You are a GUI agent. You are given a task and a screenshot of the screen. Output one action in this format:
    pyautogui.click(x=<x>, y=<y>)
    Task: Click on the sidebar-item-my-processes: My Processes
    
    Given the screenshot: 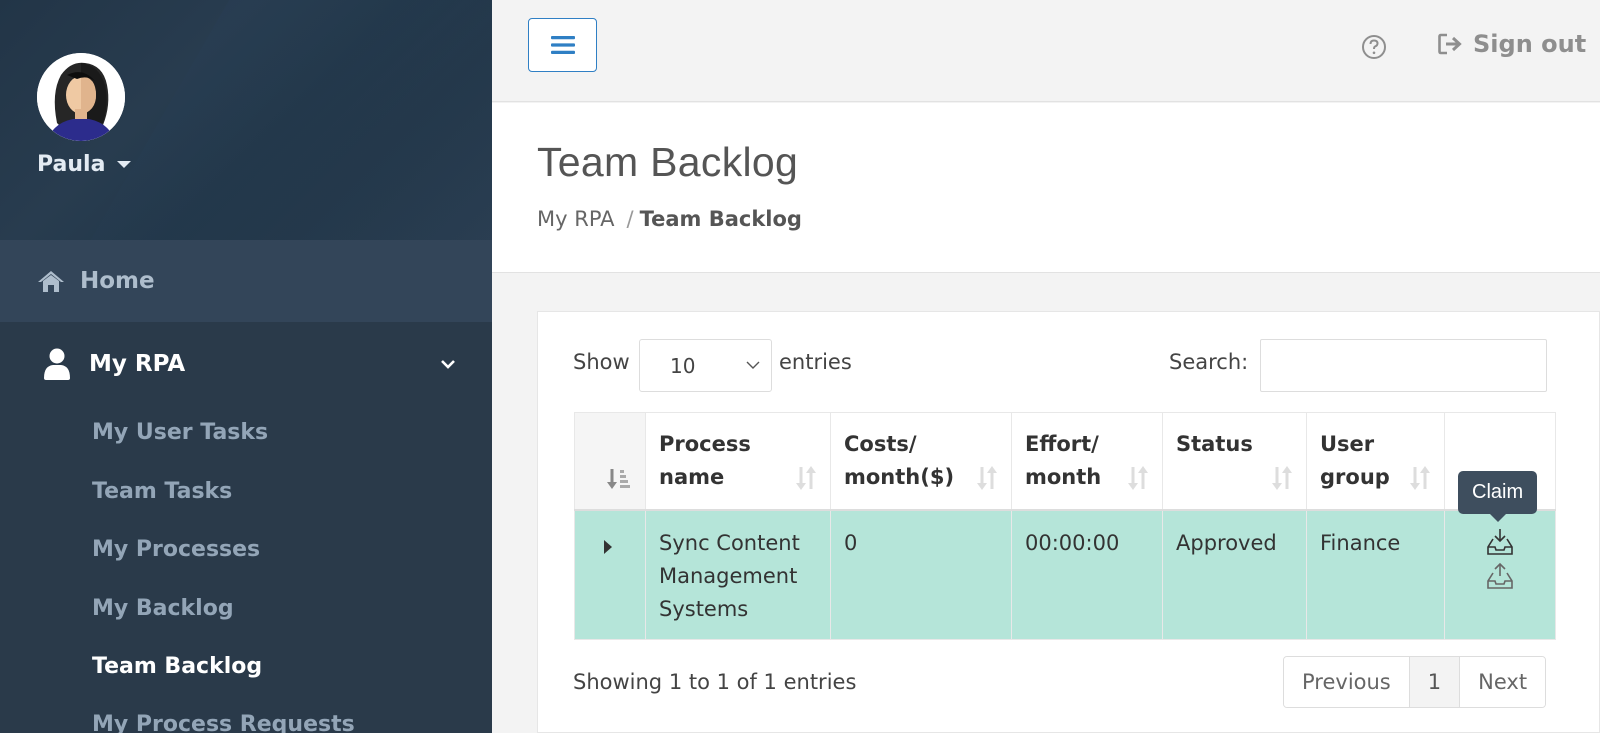 What is the action you would take?
    pyautogui.click(x=176, y=549)
    